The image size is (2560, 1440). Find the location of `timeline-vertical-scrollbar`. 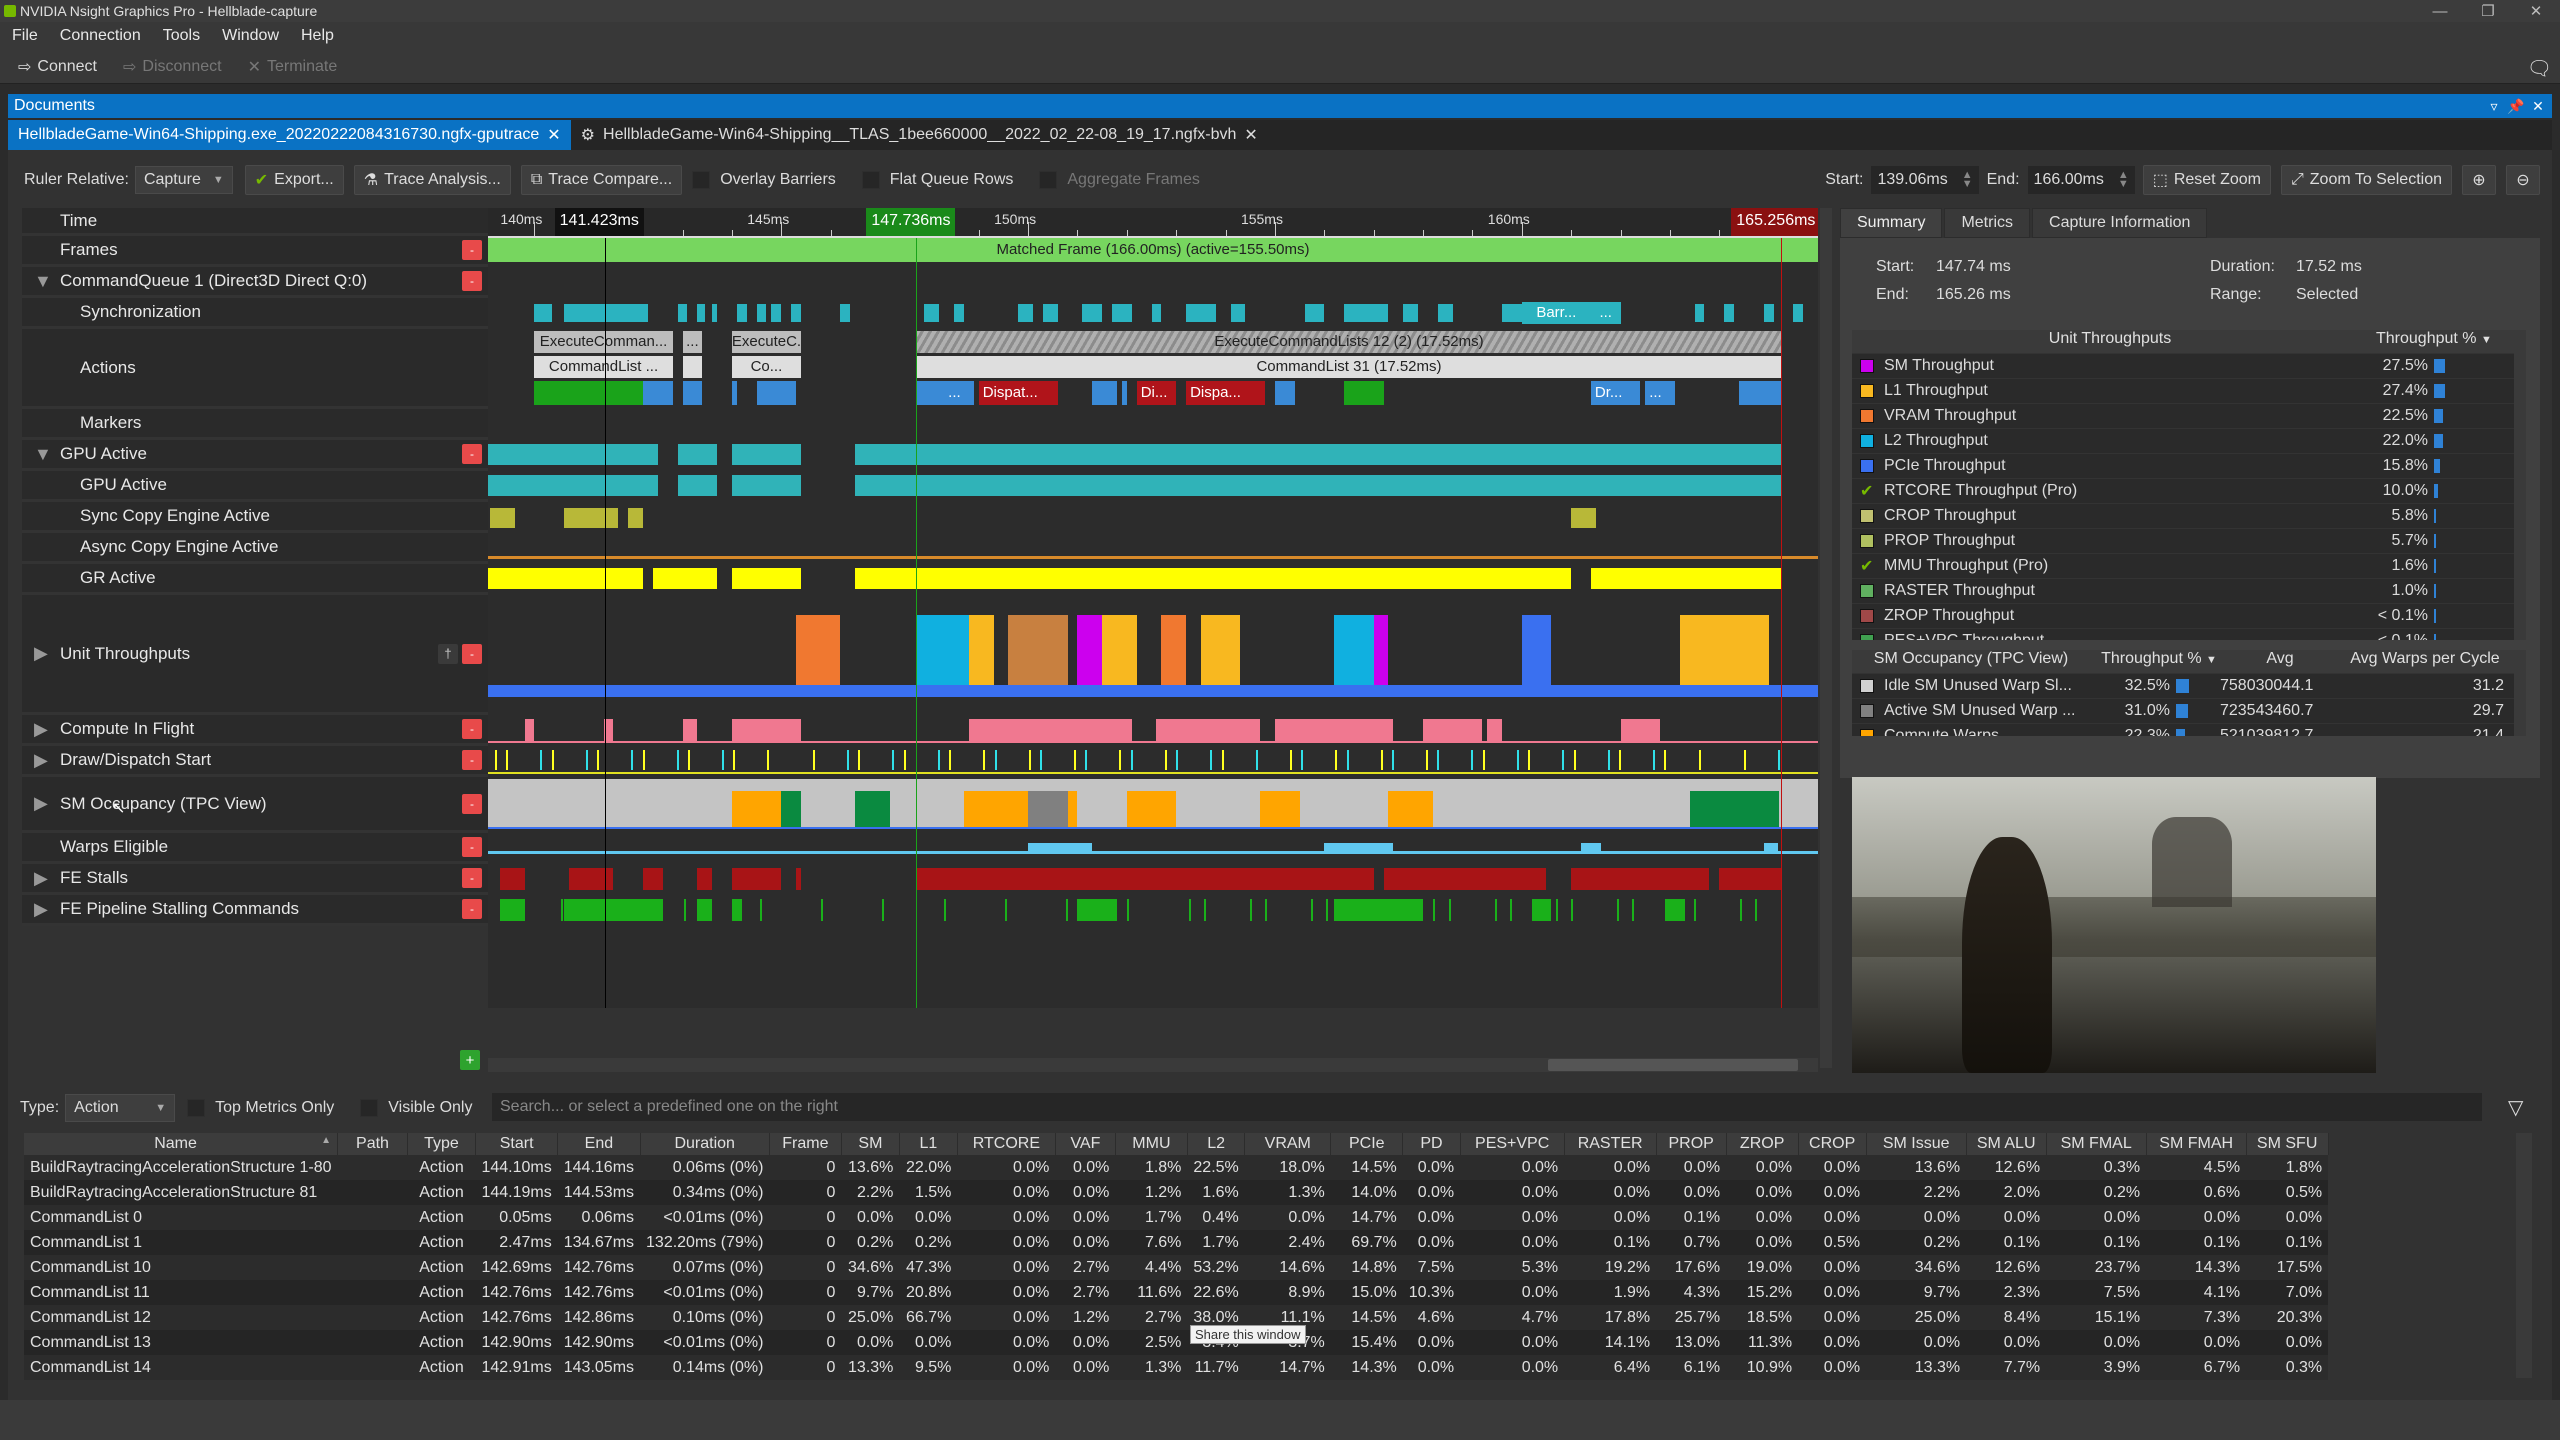

timeline-vertical-scrollbar is located at coordinates (1826, 638).